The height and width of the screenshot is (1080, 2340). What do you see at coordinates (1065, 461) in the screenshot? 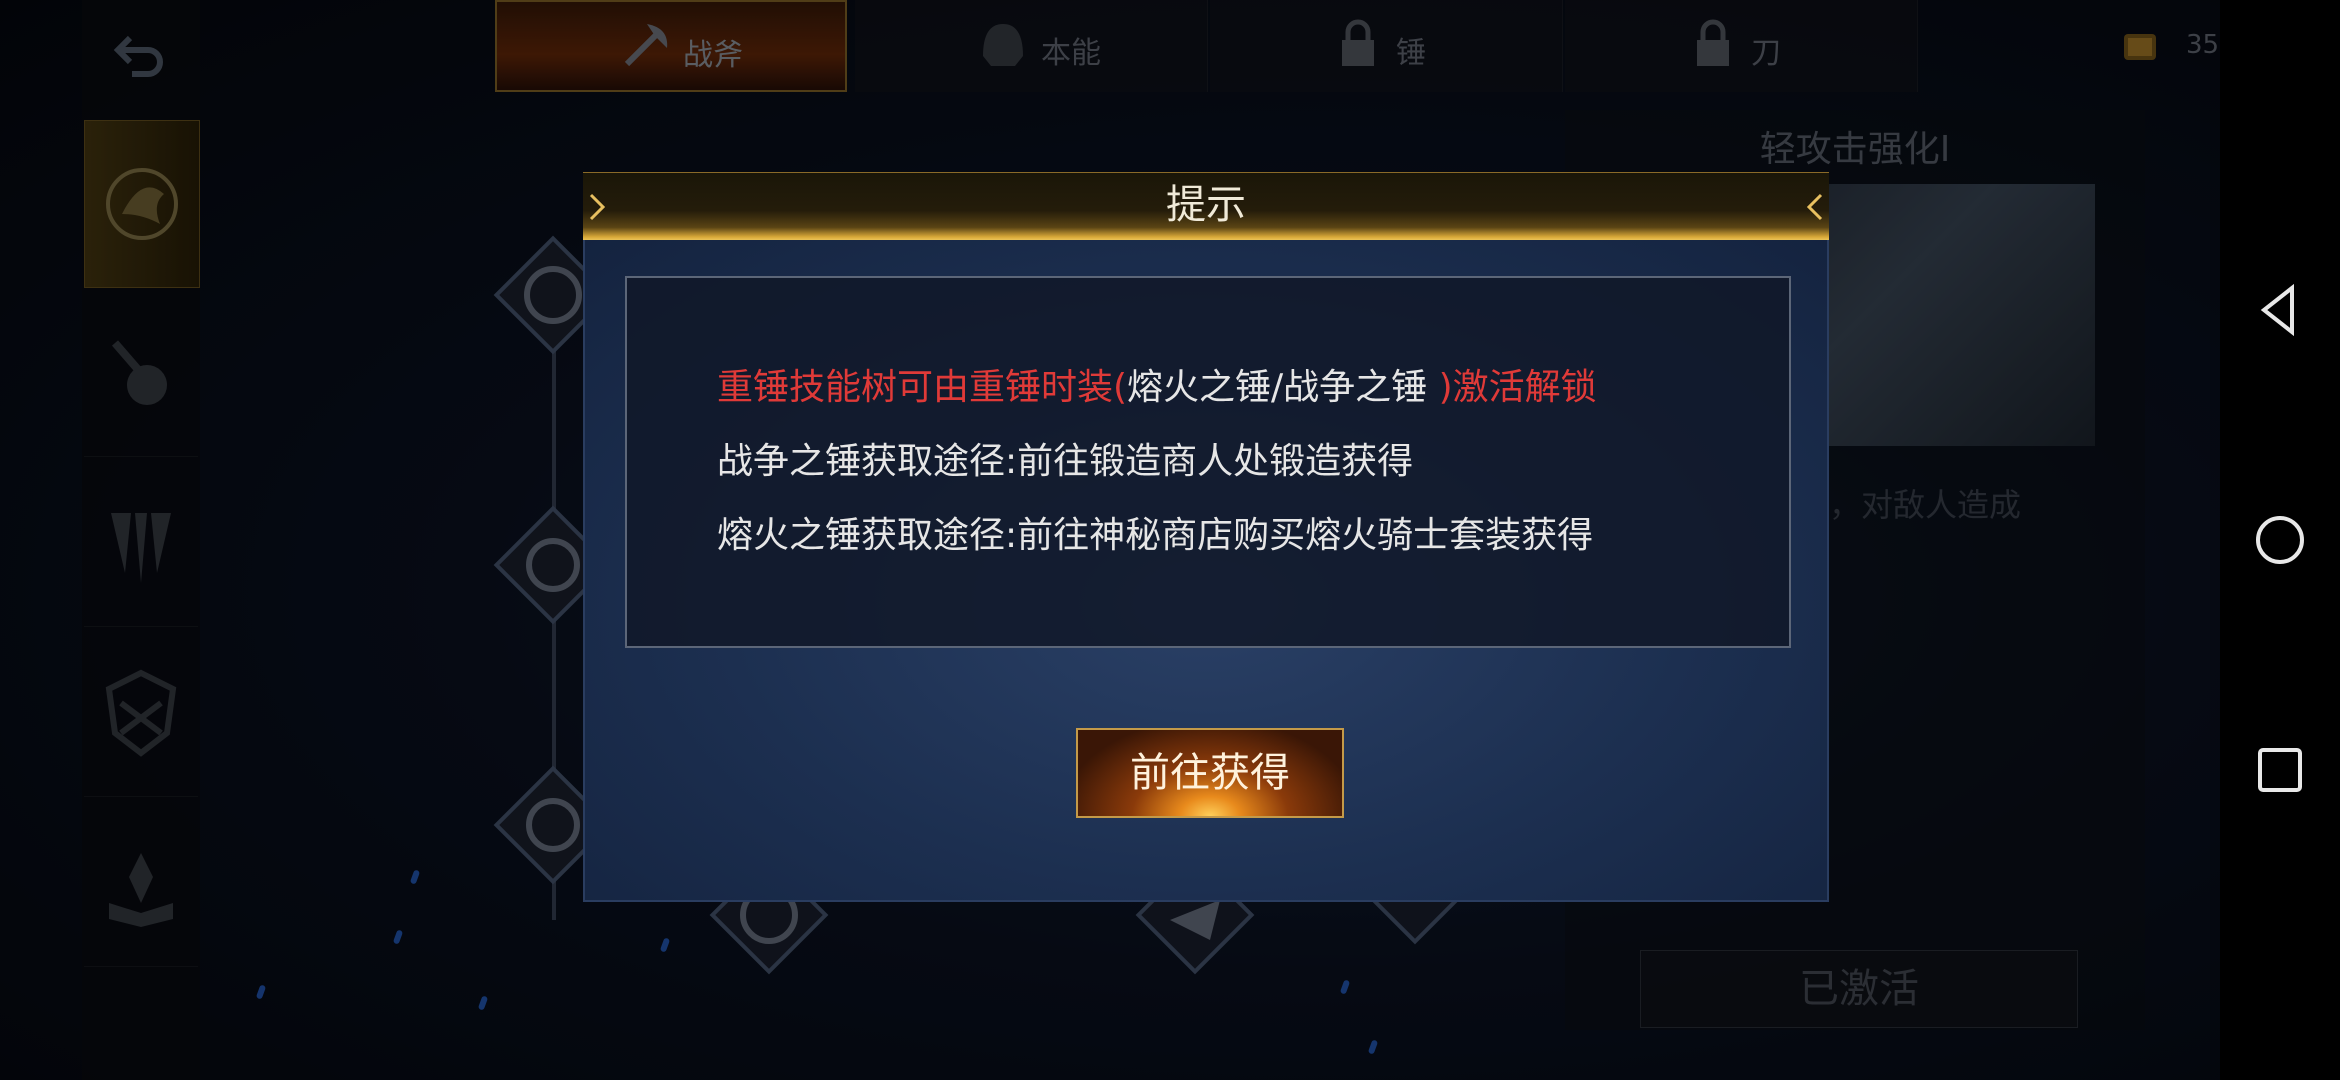
I see `war-hammer-source-line: 战争之锤获取途径:前往锻造商人处锻造获得` at bounding box center [1065, 461].